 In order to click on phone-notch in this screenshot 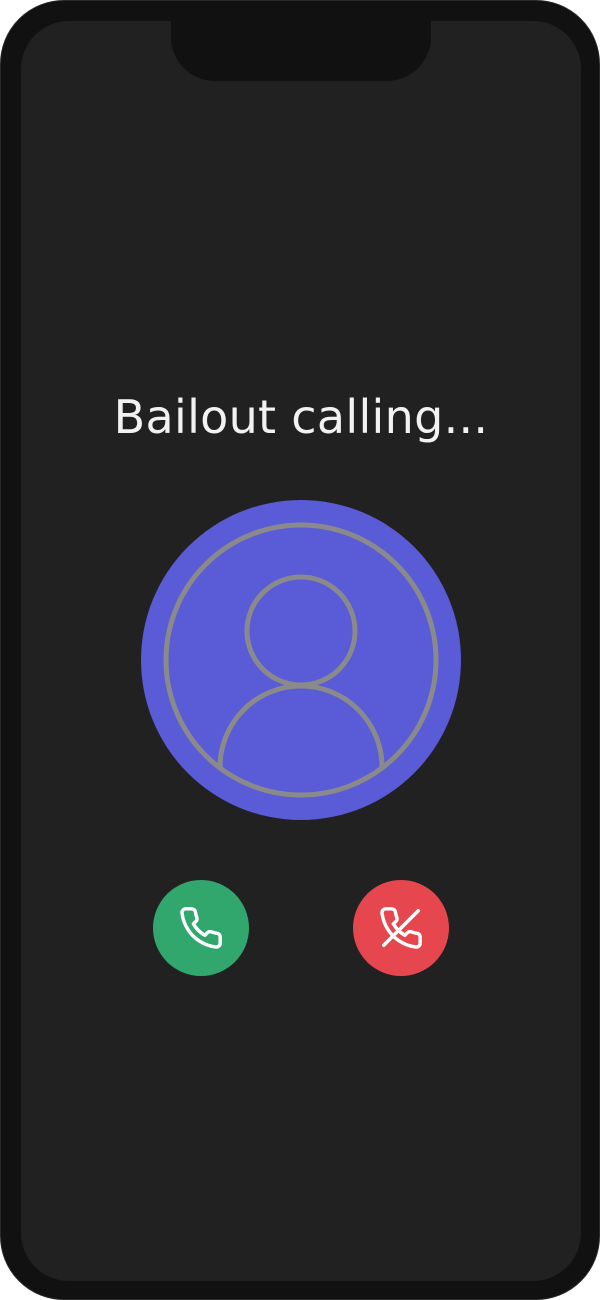, I will do `click(301, 51)`.